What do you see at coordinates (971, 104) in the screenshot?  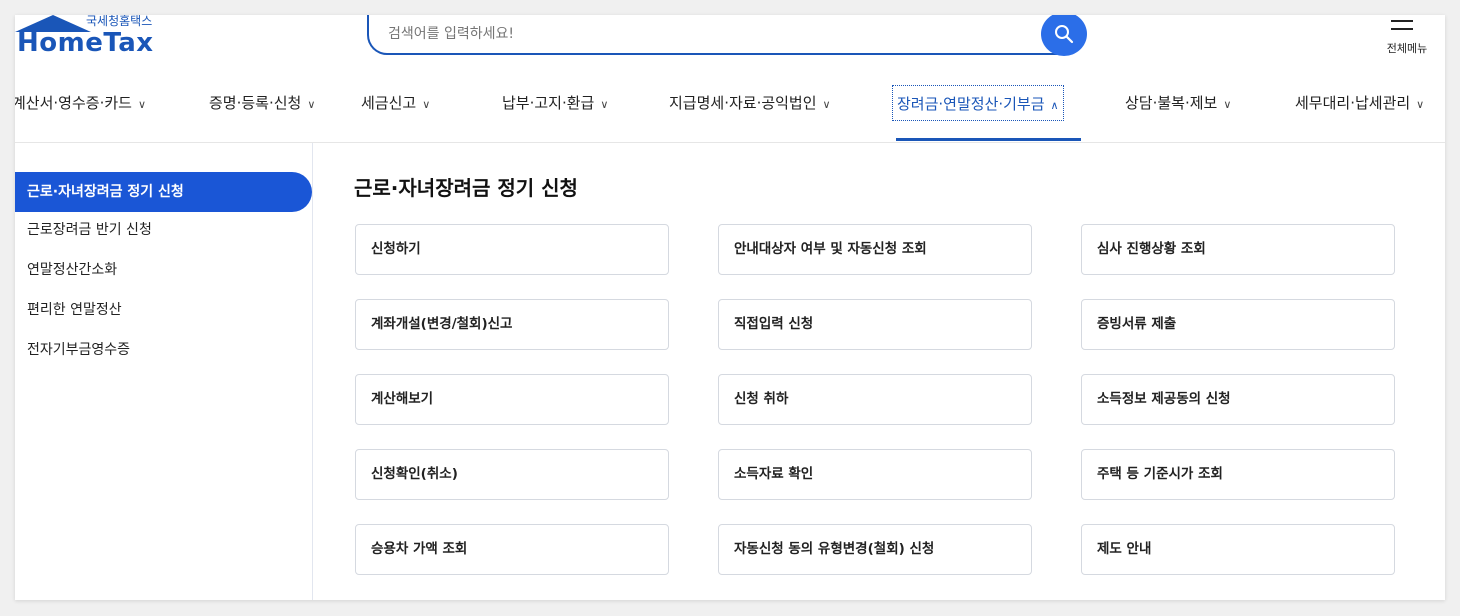 I see `nav-item-label: 장려금·연말정산·기부금` at bounding box center [971, 104].